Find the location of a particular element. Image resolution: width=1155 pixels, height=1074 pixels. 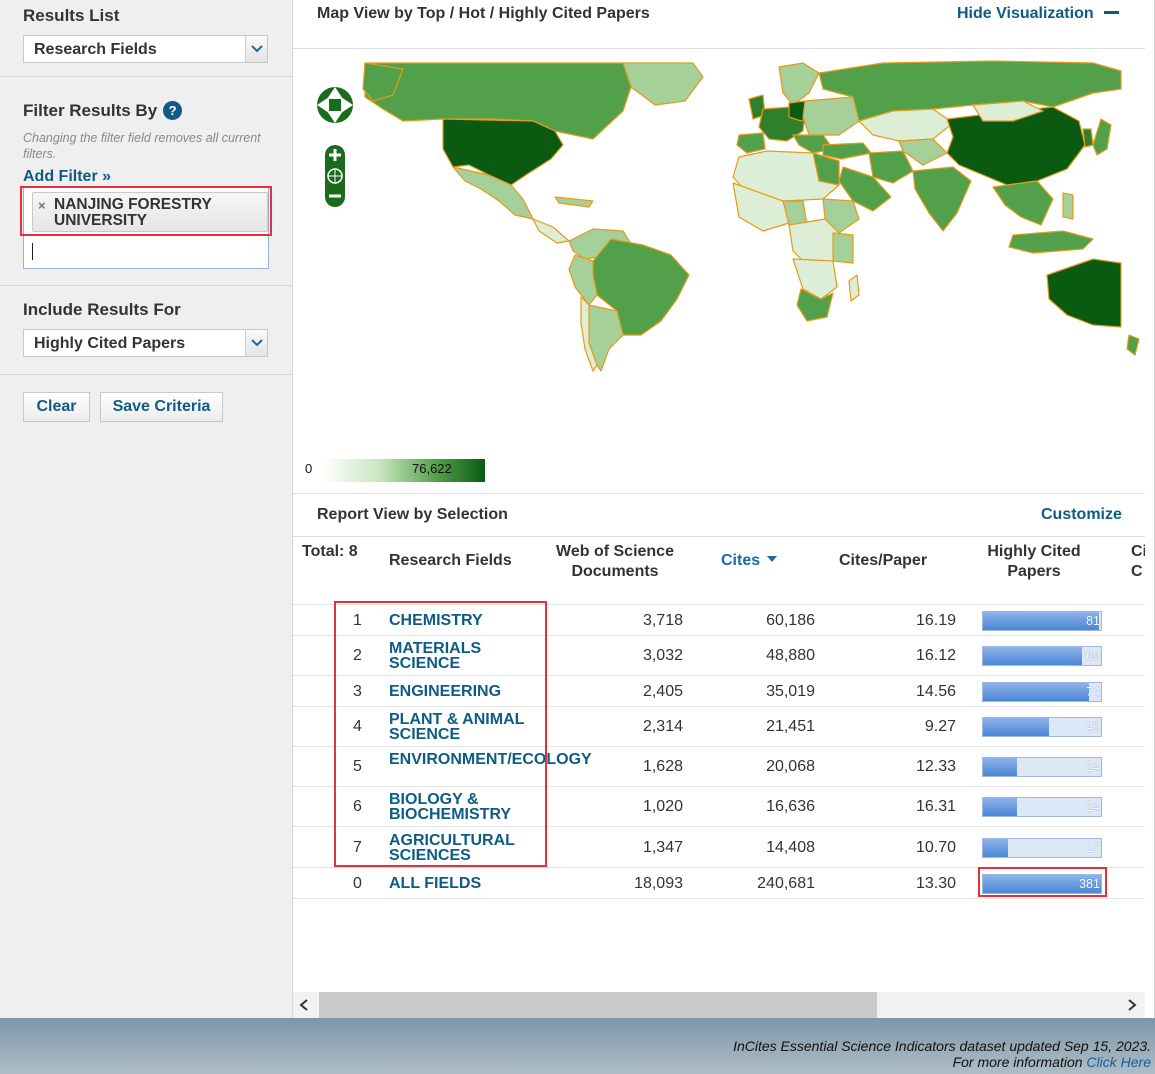

region-india is located at coordinates (942, 199).